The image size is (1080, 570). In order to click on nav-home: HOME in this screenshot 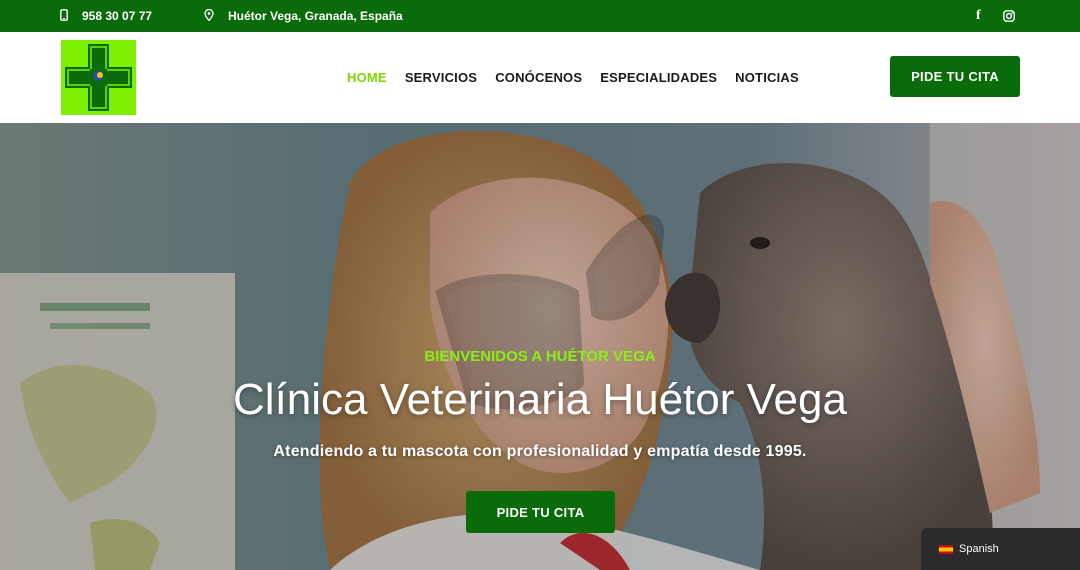, I will do `click(367, 77)`.